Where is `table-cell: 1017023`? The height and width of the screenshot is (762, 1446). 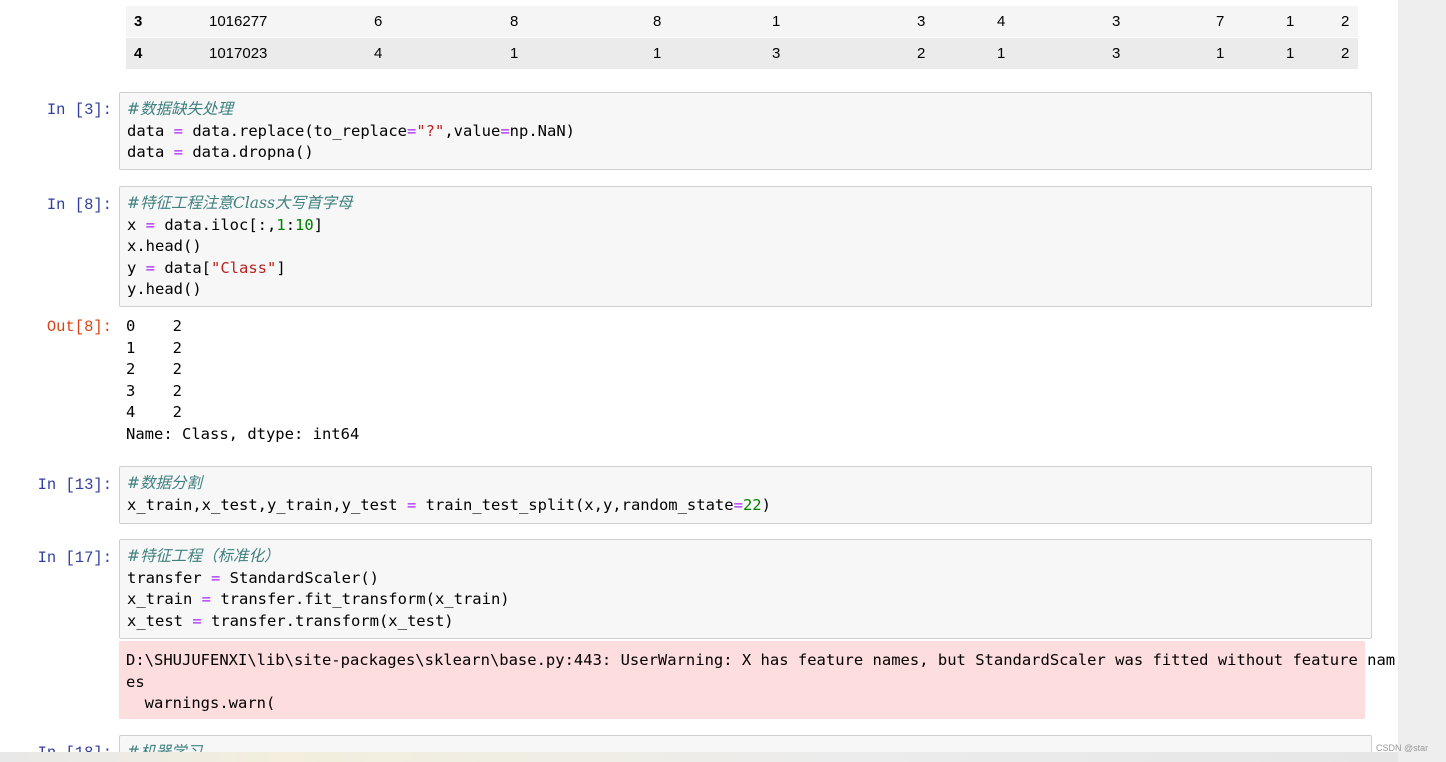
table-cell: 1017023 is located at coordinates (238, 53).